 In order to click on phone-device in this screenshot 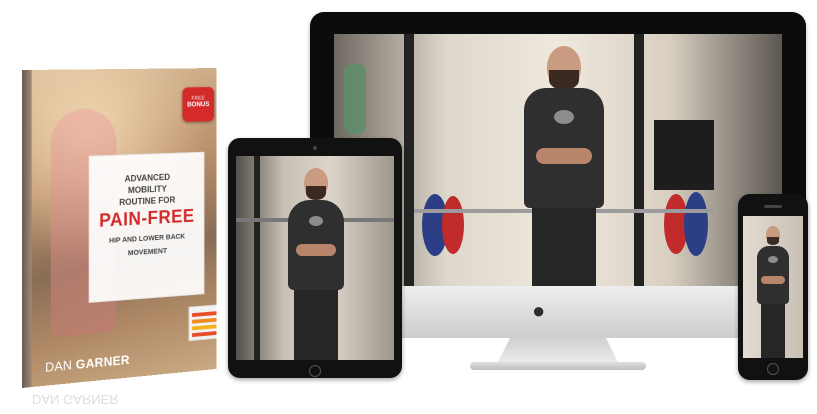, I will do `click(773, 287)`.